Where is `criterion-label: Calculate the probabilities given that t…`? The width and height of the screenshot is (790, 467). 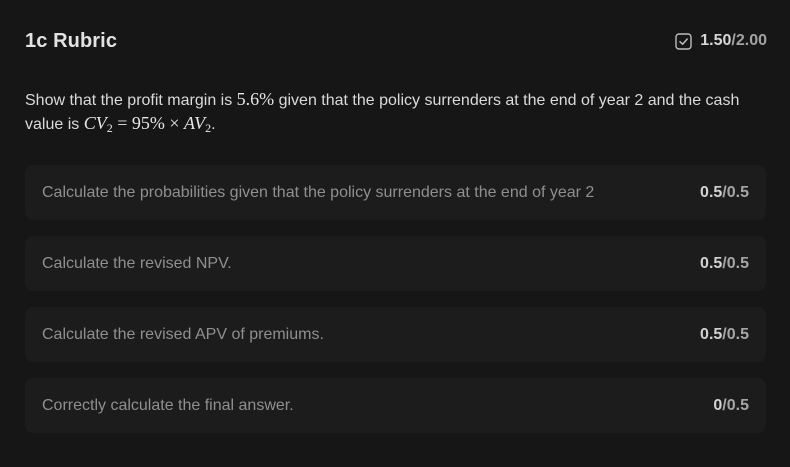 criterion-label: Calculate the probabilities given that t… is located at coordinates (318, 192).